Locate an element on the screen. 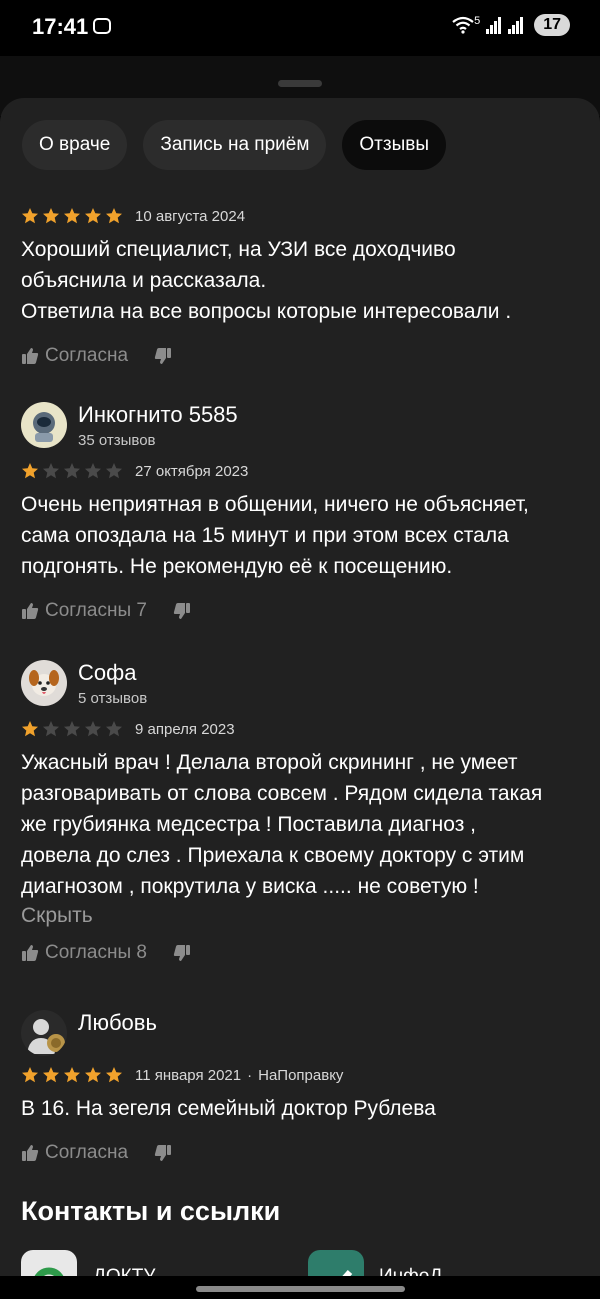 Image resolution: width=600 pixels, height=1299 pixels. collapse-link: Скрыть is located at coordinates (301, 916).